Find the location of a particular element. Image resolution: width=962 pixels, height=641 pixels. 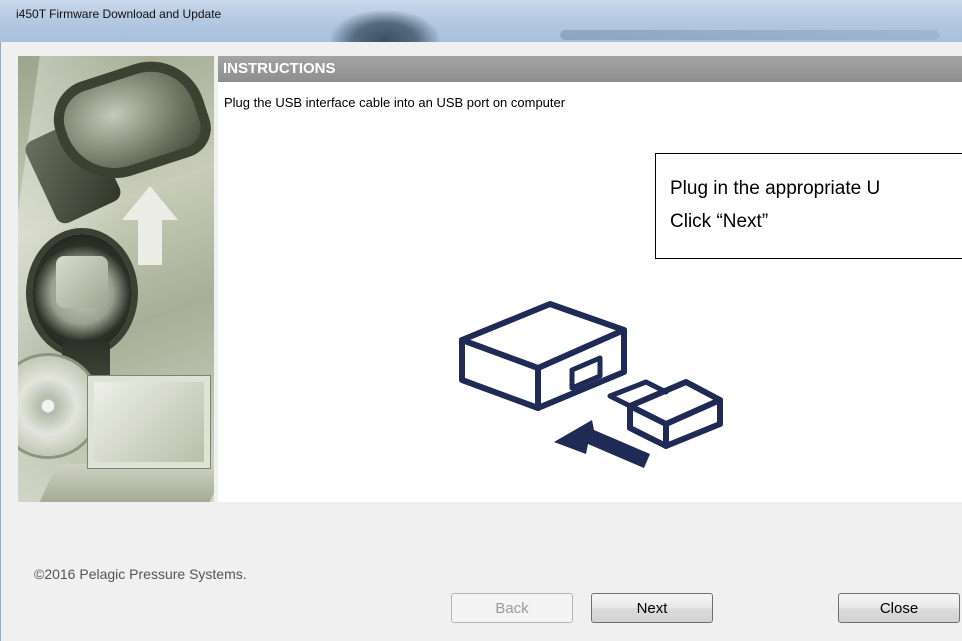

close-button: Close is located at coordinates (899, 608).